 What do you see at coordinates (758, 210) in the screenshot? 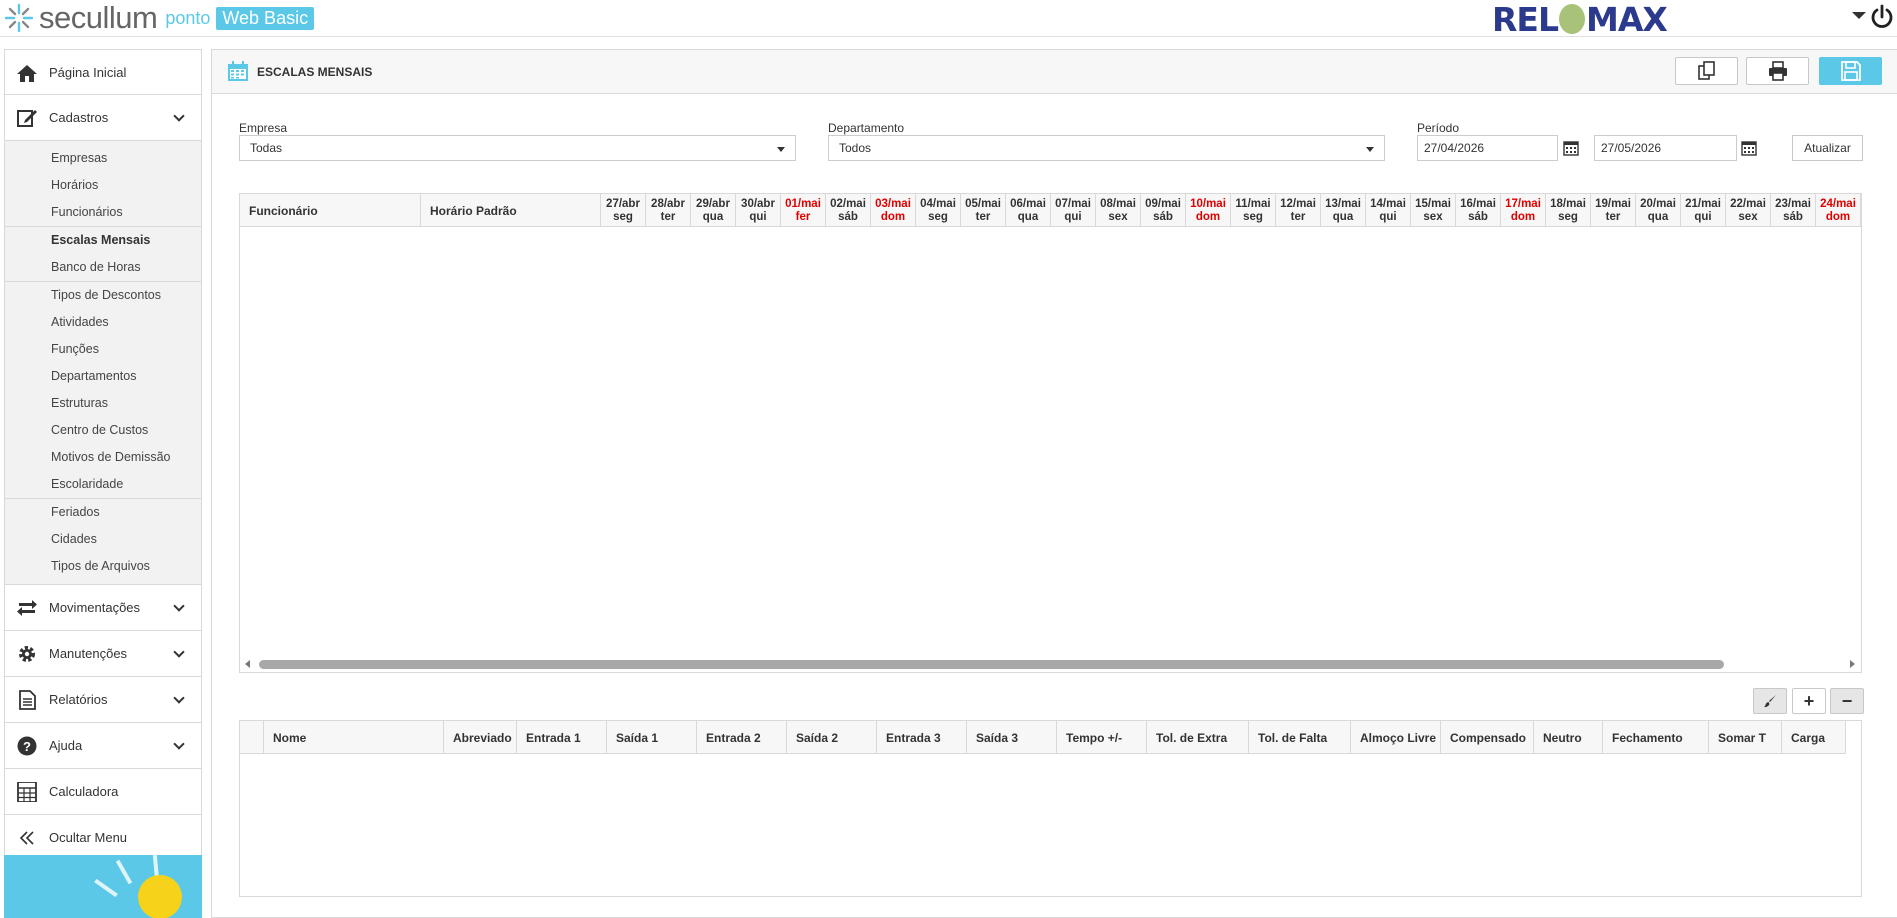
I see `day-column-header: 30/abr qui` at bounding box center [758, 210].